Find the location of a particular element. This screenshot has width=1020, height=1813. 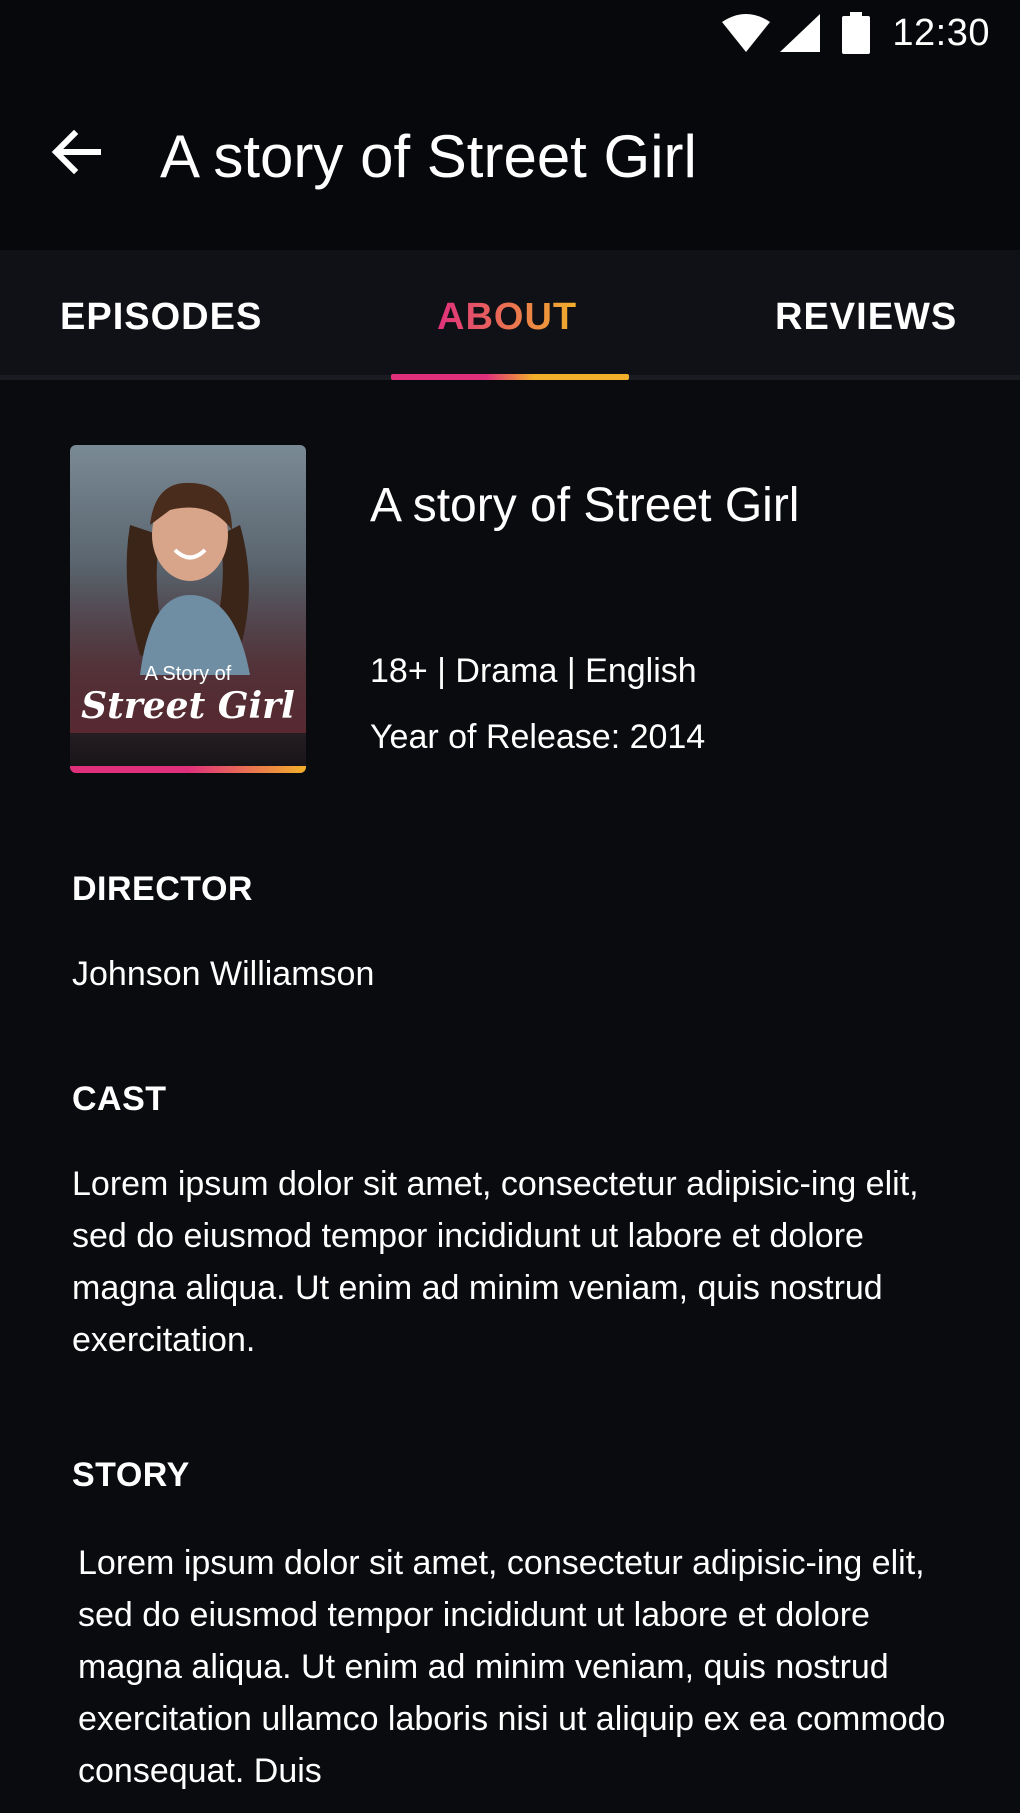

director-name: Johnson Williamson is located at coordinates (223, 974).